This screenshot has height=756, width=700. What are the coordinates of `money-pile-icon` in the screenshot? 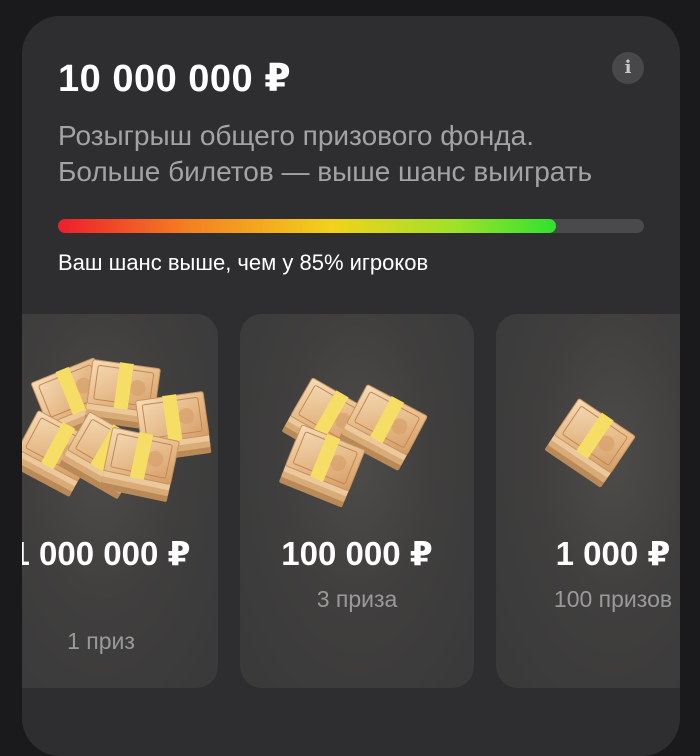 It's located at (117, 429).